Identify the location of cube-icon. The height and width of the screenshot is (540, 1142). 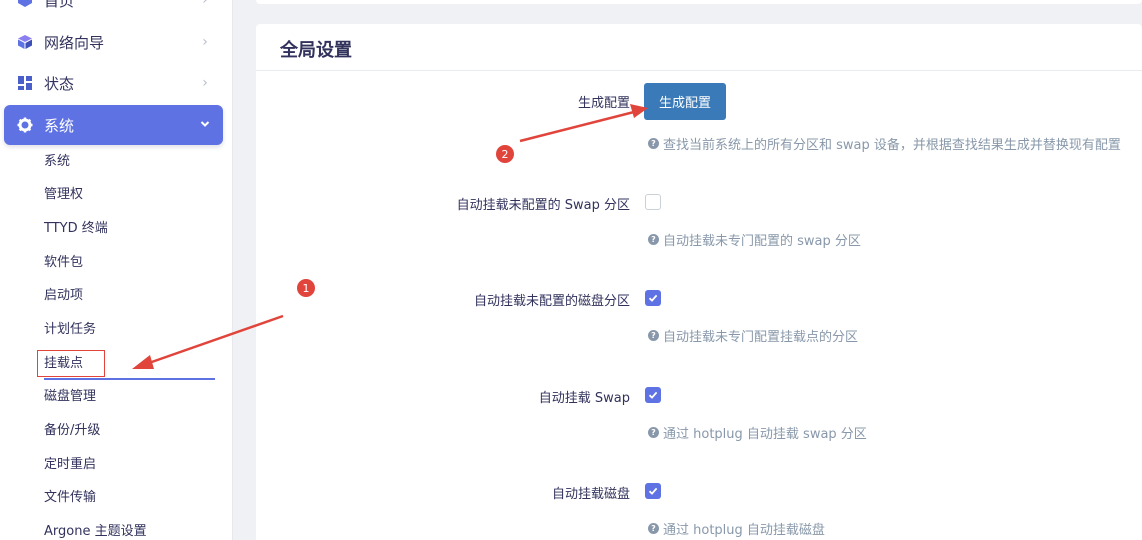
(25, 42).